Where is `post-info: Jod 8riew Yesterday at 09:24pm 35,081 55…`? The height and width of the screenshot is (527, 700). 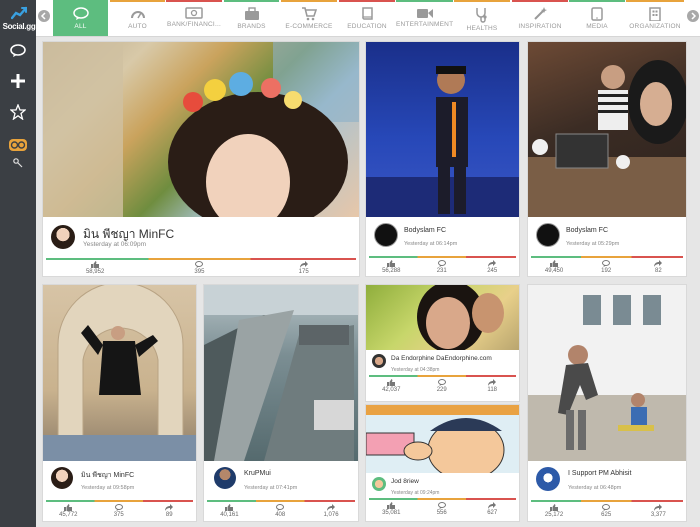
post-info: Jod 8riew Yesterday at 09:24pm 35,081 55… is located at coordinates (442, 497).